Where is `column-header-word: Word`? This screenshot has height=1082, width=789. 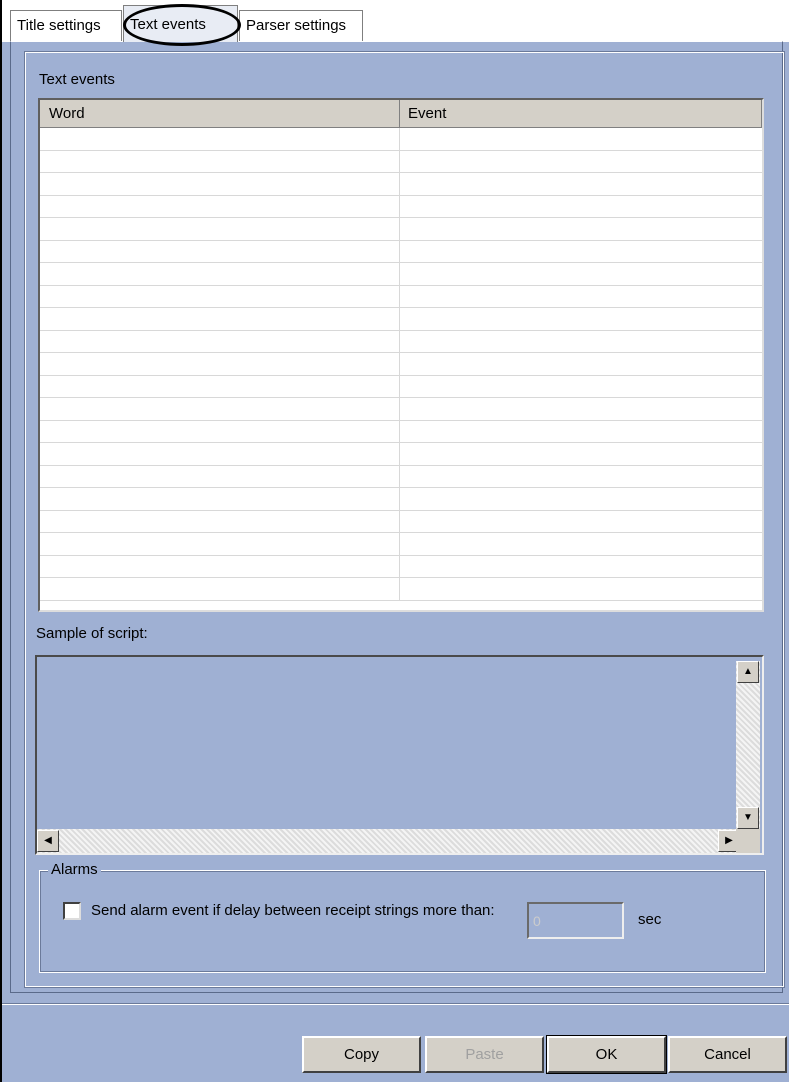 column-header-word: Word is located at coordinates (220, 113).